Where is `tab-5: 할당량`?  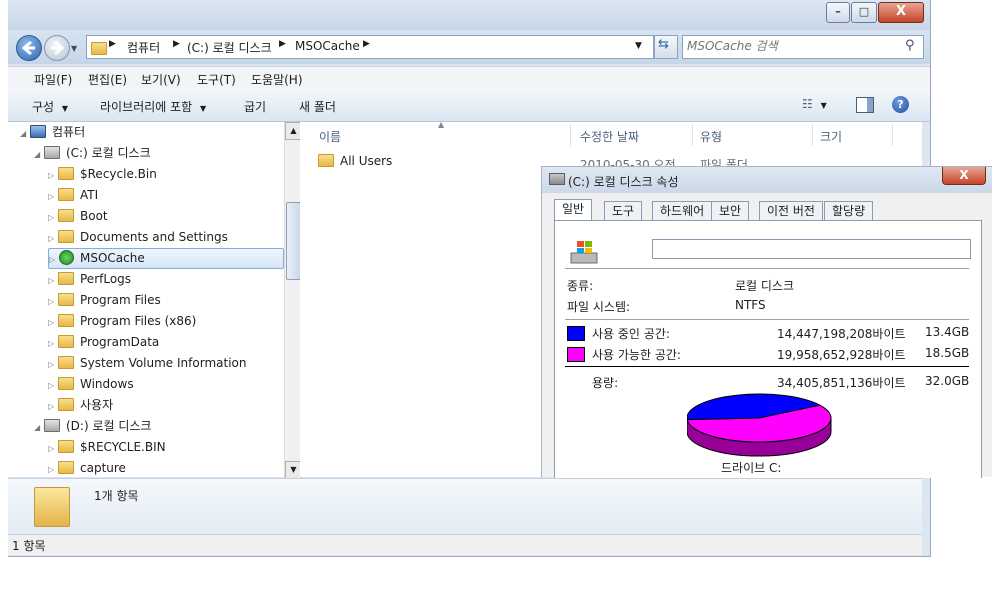
tab-5: 할당량 is located at coordinates (849, 210).